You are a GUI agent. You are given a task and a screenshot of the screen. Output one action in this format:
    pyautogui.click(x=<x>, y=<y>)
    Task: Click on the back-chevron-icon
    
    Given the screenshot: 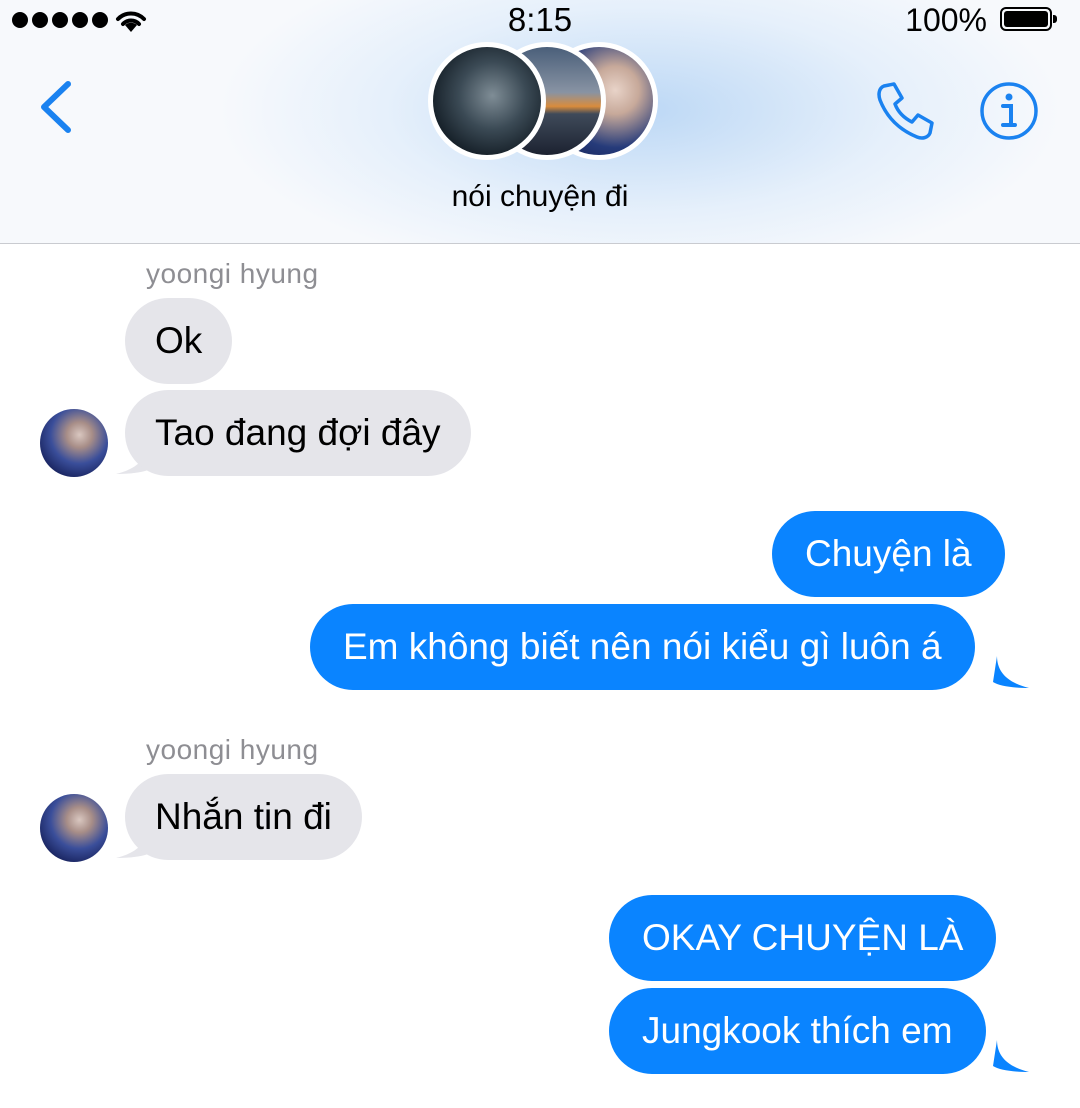 What is the action you would take?
    pyautogui.click(x=58, y=107)
    